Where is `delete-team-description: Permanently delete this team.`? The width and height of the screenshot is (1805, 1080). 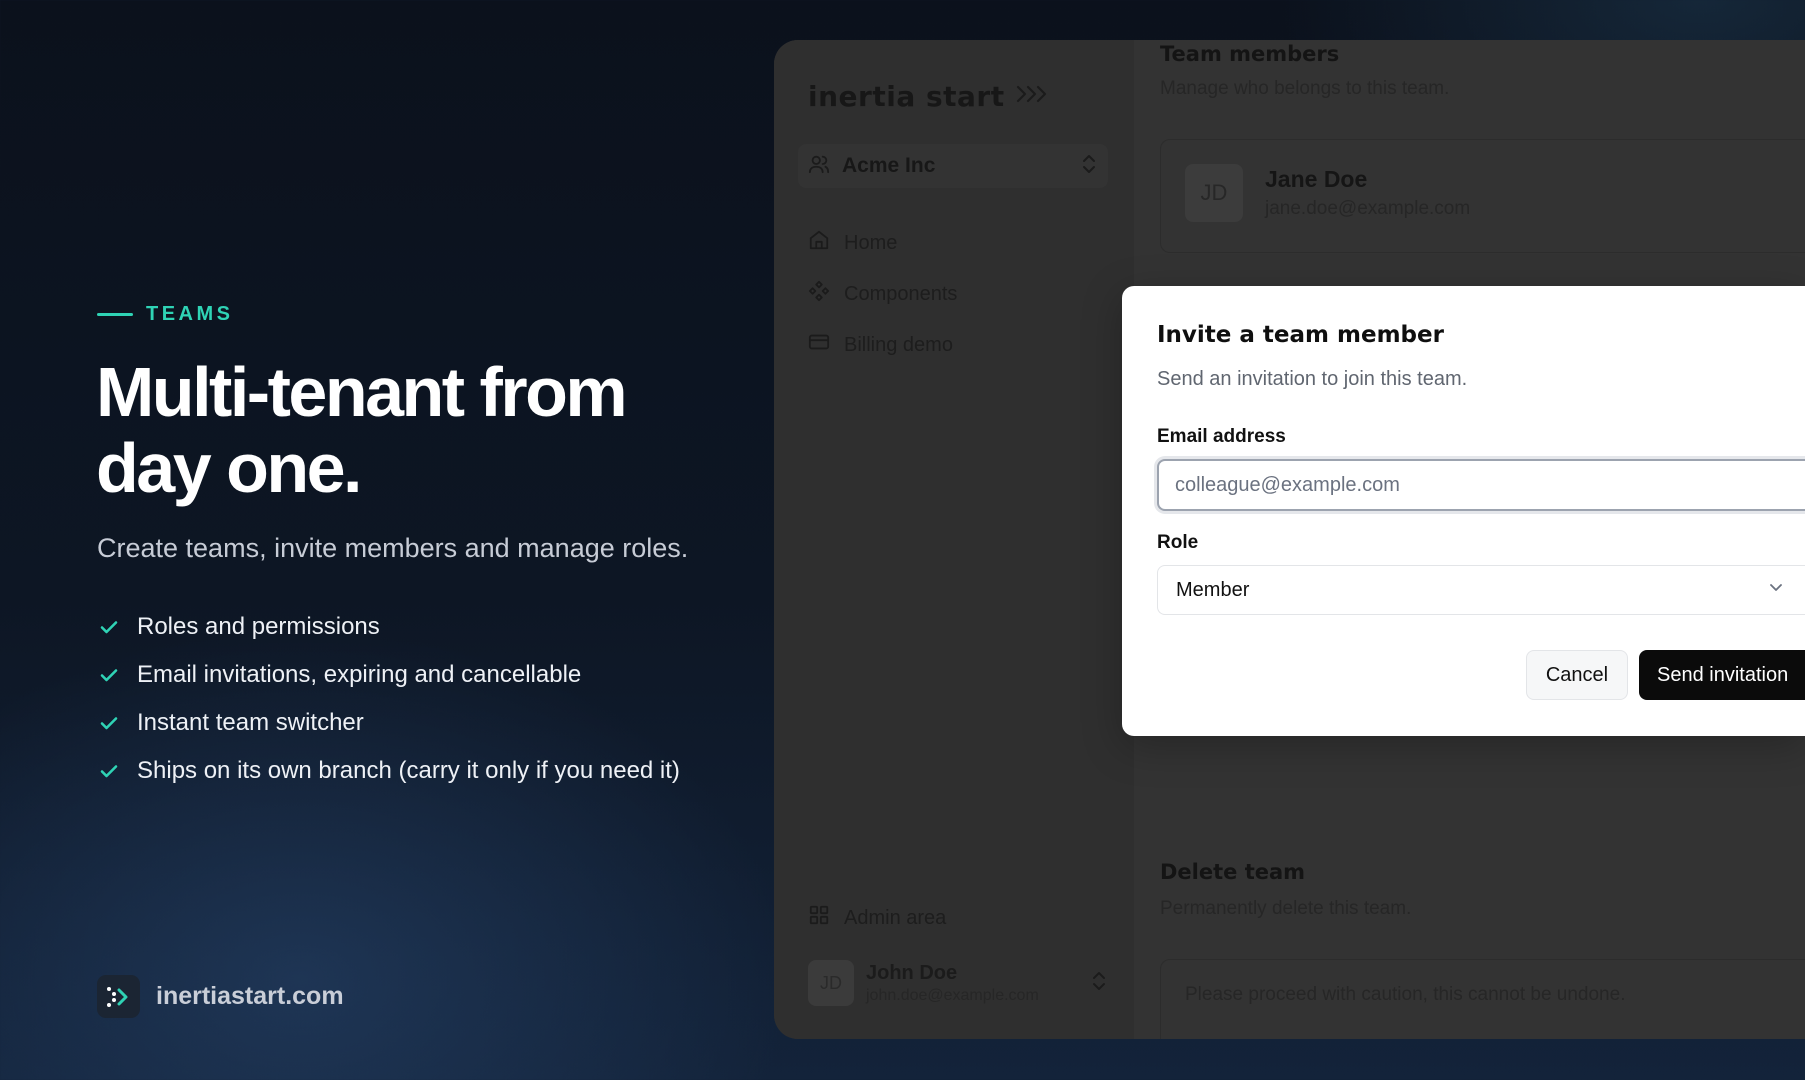 delete-team-description: Permanently delete this team. is located at coordinates (1286, 908).